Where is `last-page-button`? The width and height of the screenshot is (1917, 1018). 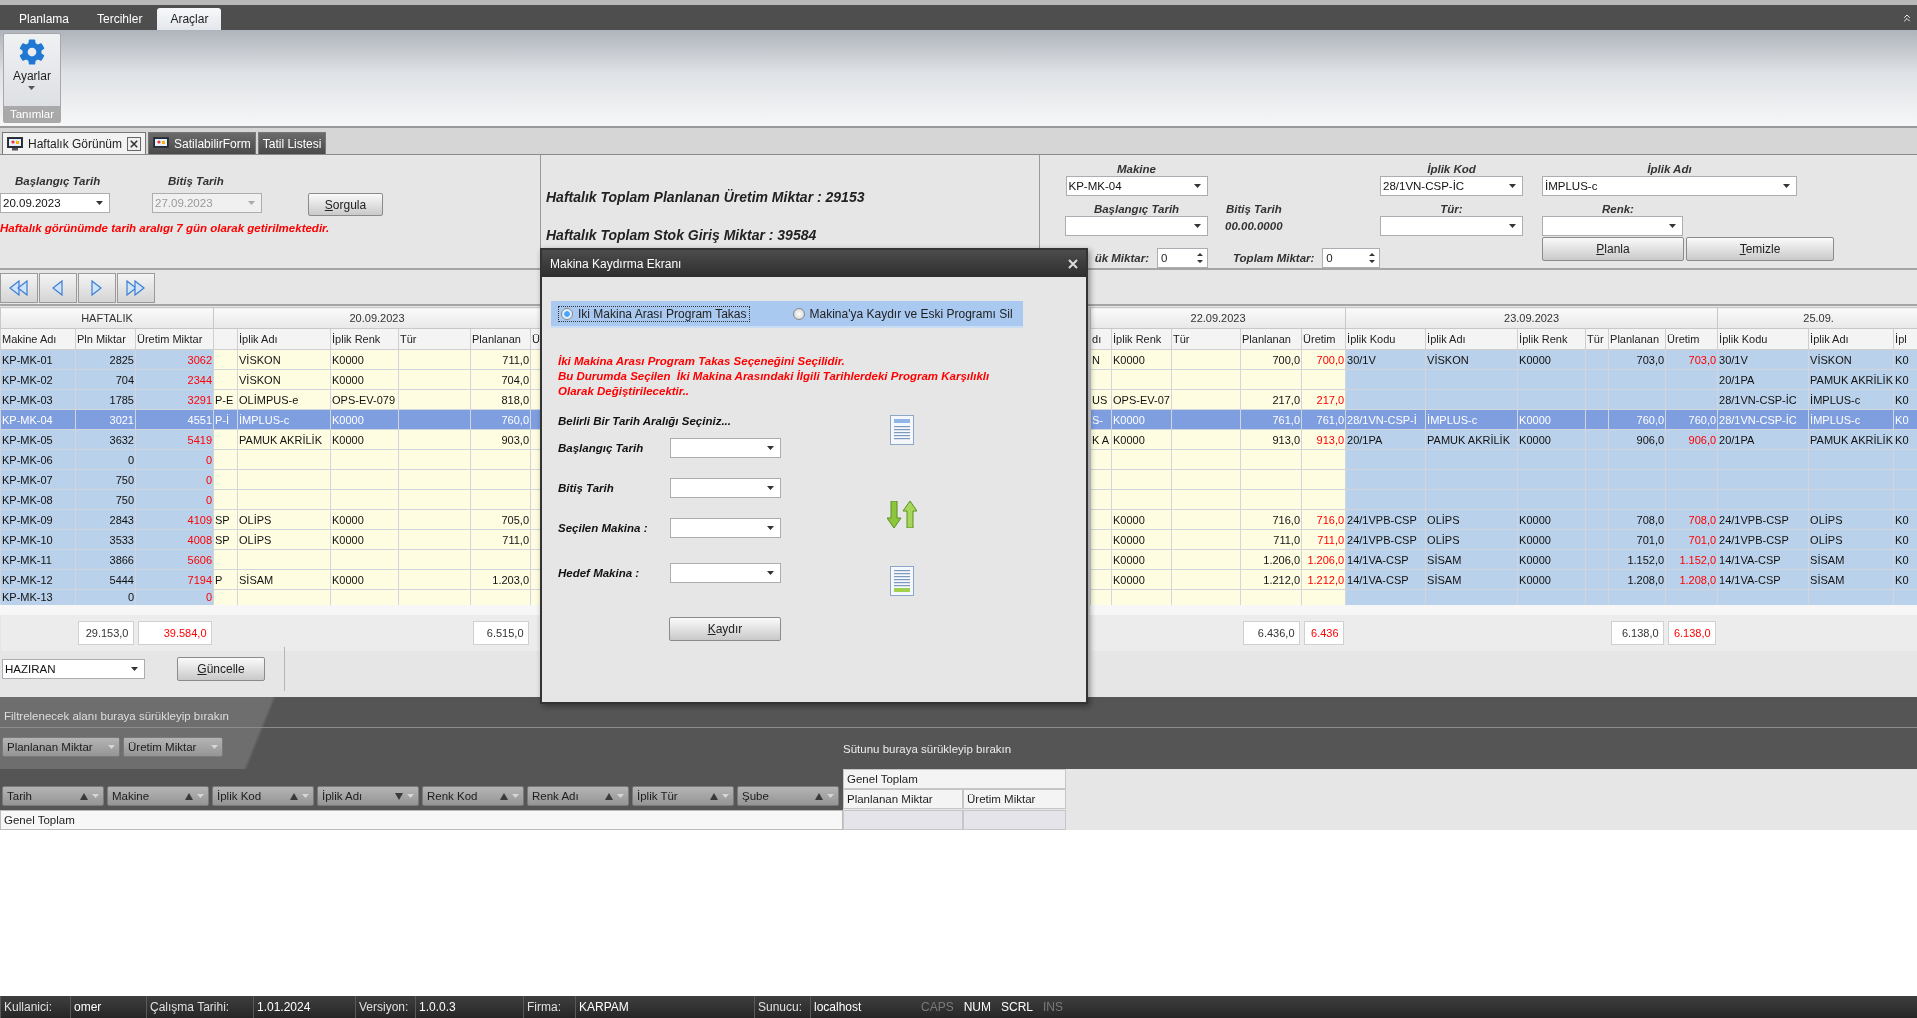
last-page-button is located at coordinates (136, 288).